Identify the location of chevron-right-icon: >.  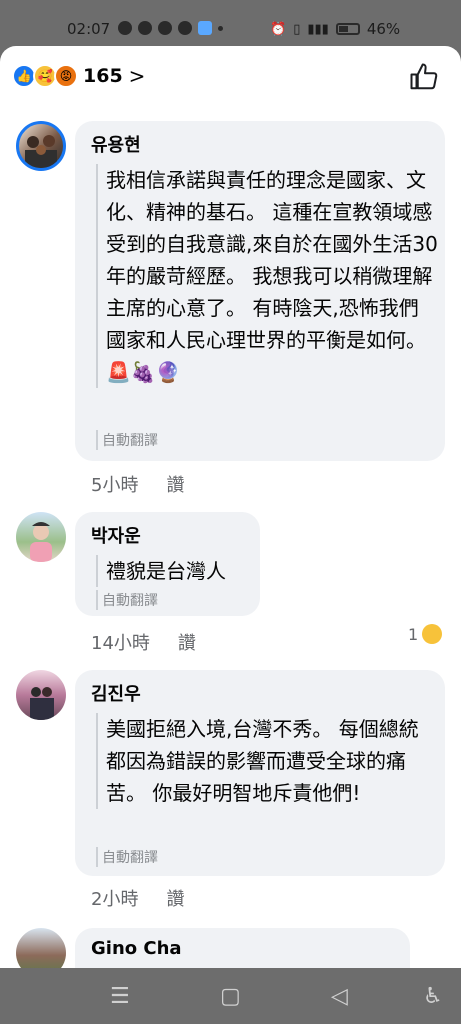
(137, 76).